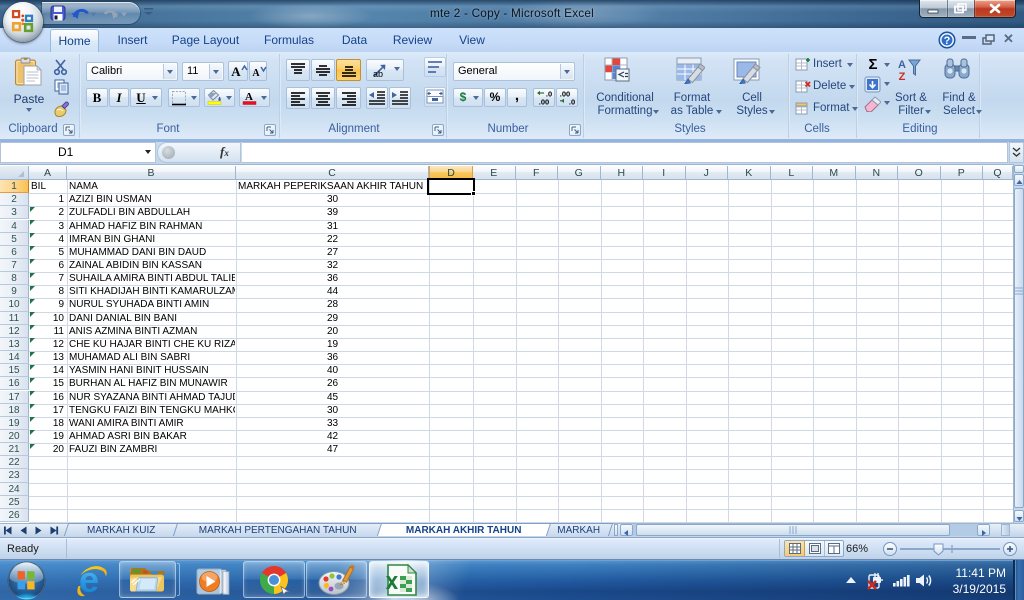 The height and width of the screenshot is (600, 1024). I want to click on svg-text: .00, so click(544, 102).